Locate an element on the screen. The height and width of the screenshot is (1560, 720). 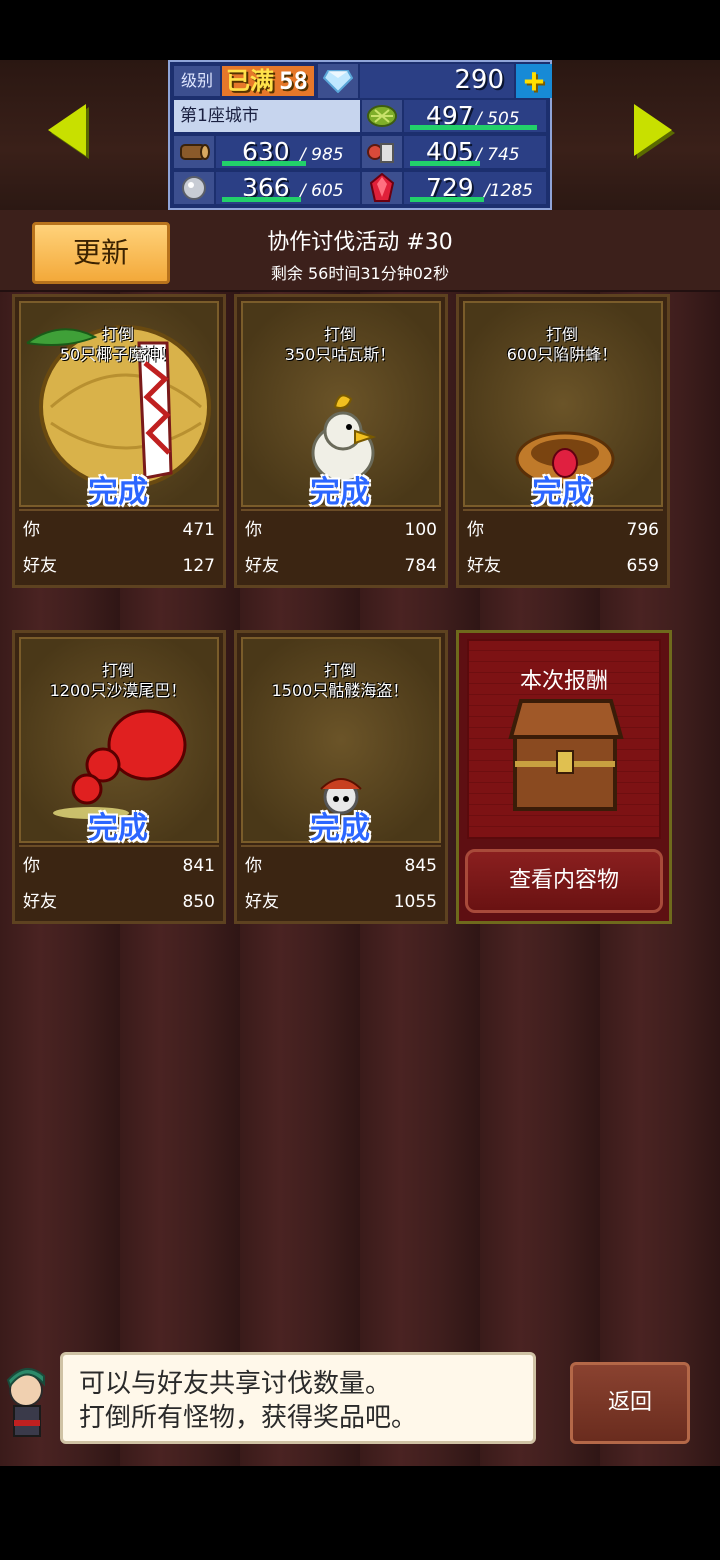
grass-icon is located at coordinates (382, 116).